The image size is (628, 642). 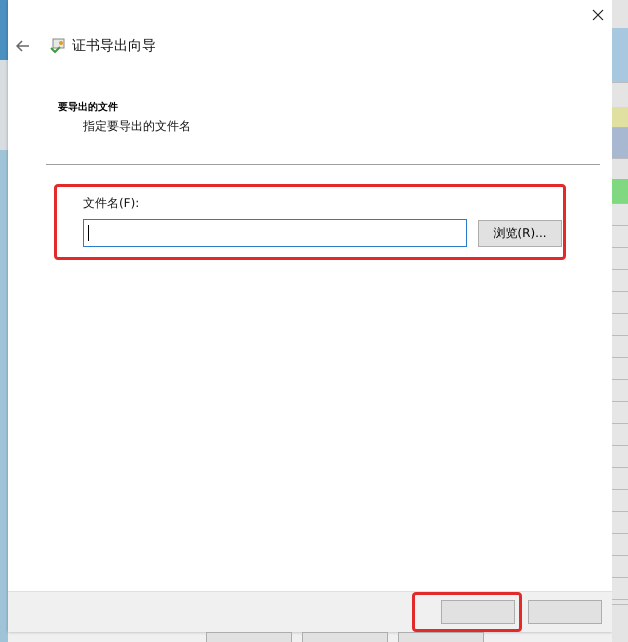 I want to click on input-field, so click(x=275, y=233).